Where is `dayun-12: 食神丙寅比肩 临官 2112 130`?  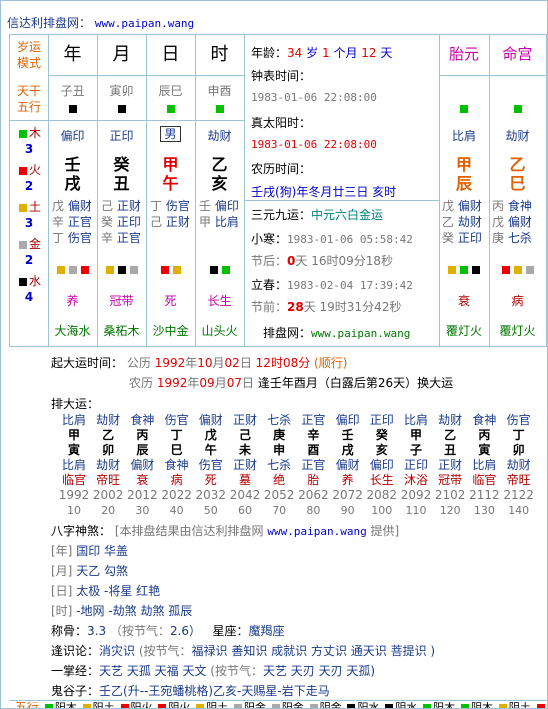 dayun-12: 食神丙寅比肩 临官 2112 130 is located at coordinates (484, 465).